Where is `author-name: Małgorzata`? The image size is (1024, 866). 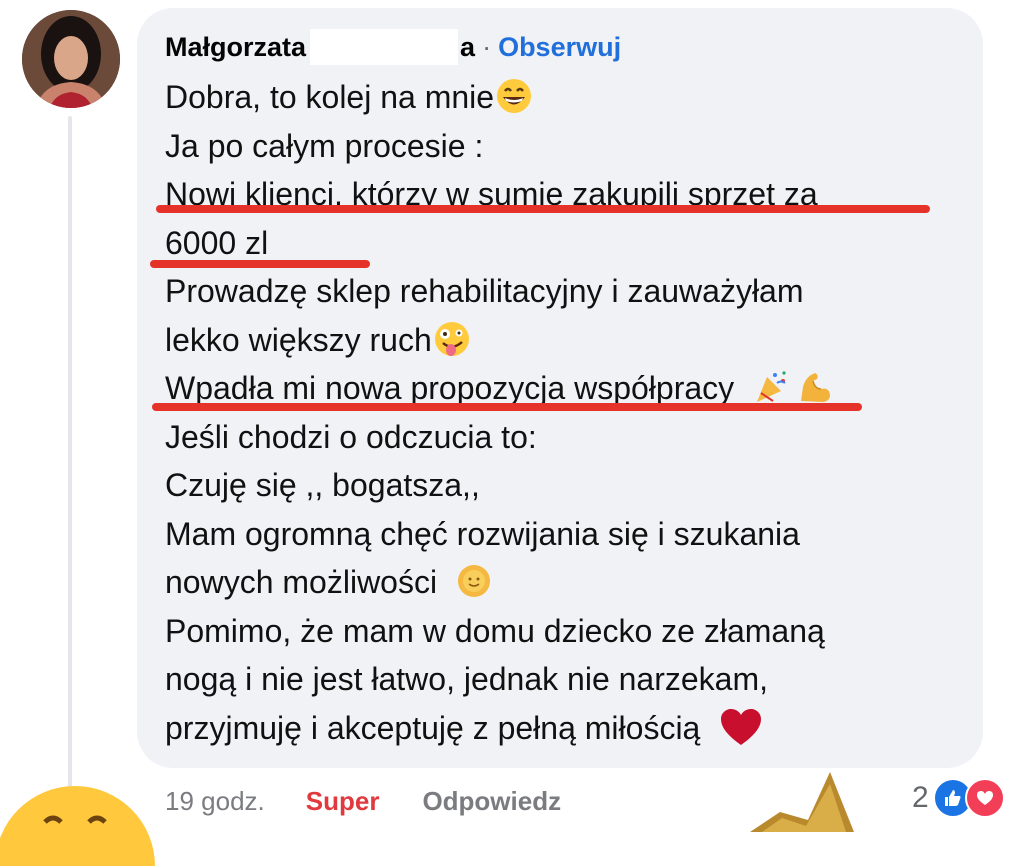
author-name: Małgorzata is located at coordinates (235, 47).